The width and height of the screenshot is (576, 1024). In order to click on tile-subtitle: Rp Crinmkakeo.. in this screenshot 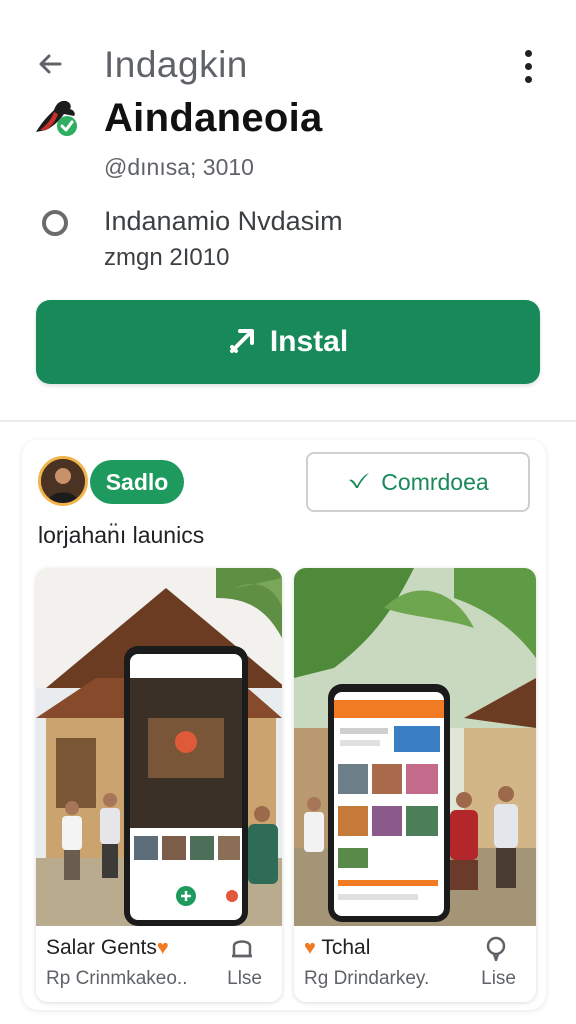, I will do `click(117, 978)`.